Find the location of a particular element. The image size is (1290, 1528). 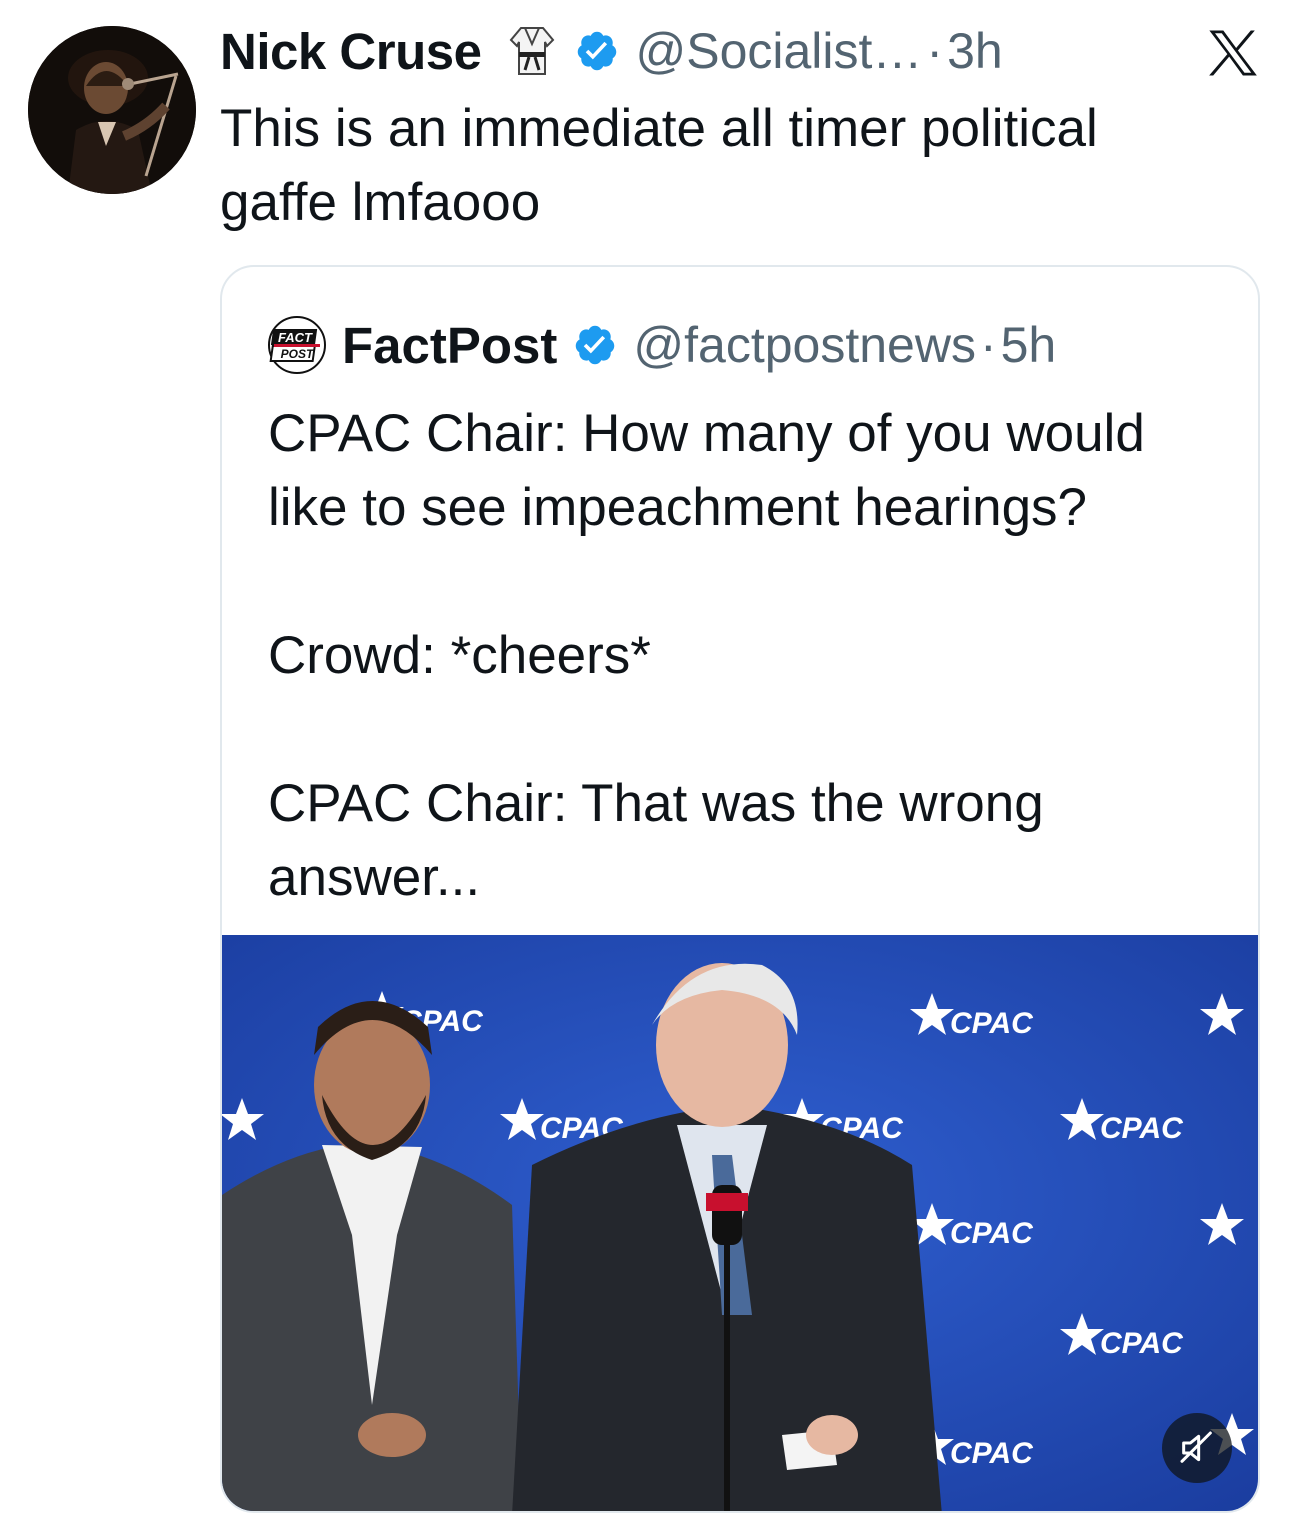

author-name: Nick Cruse is located at coordinates (351, 51).